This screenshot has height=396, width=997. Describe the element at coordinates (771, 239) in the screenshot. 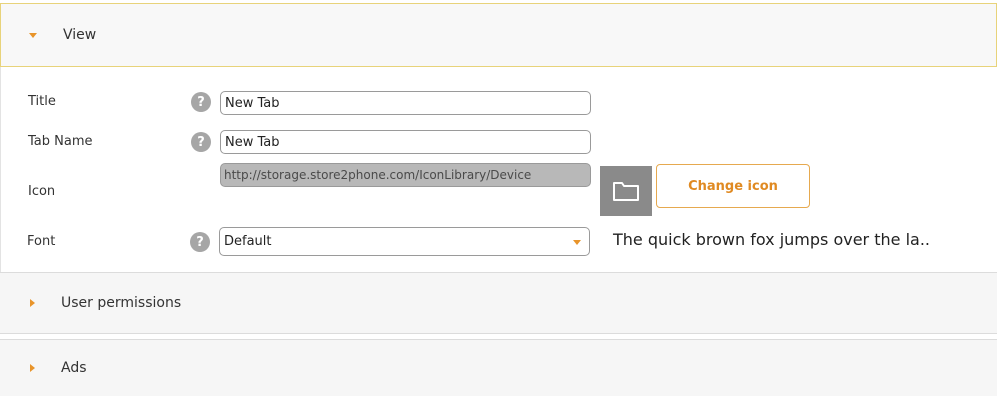

I see `font-preview-text: The quick brown fox jumps over the la..` at that location.